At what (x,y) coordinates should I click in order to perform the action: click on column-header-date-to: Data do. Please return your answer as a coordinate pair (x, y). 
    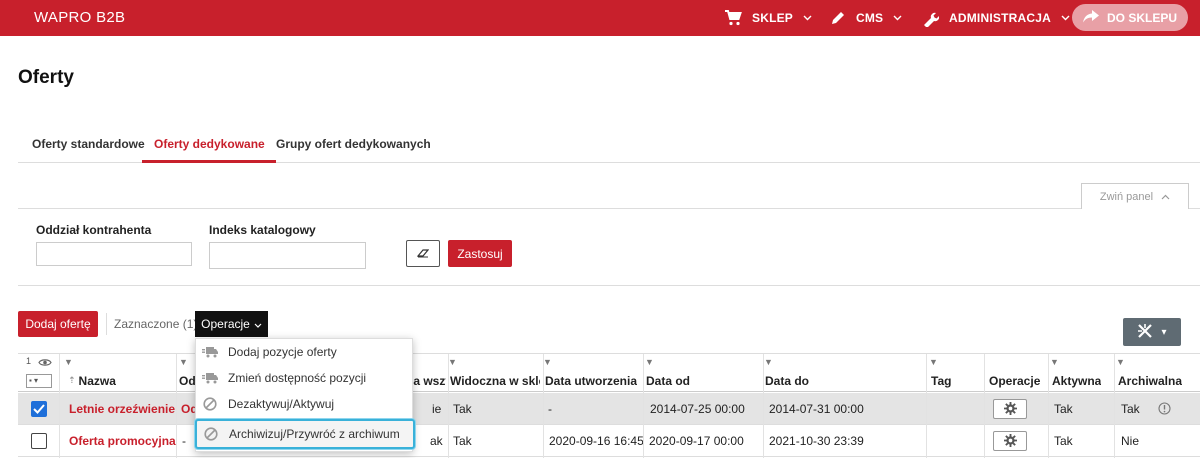
    Looking at the image, I should click on (787, 380).